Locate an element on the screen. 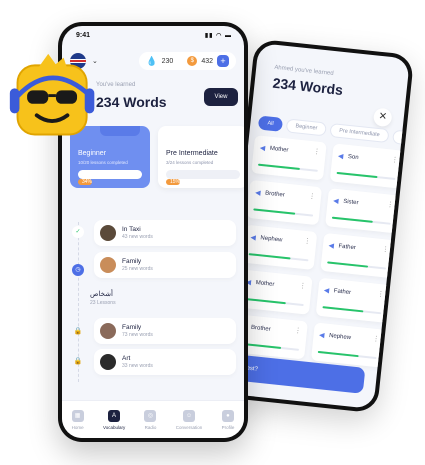 This screenshot has width=425, height=465. level-subtitle: 10/20 lessons completed is located at coordinates (103, 162).